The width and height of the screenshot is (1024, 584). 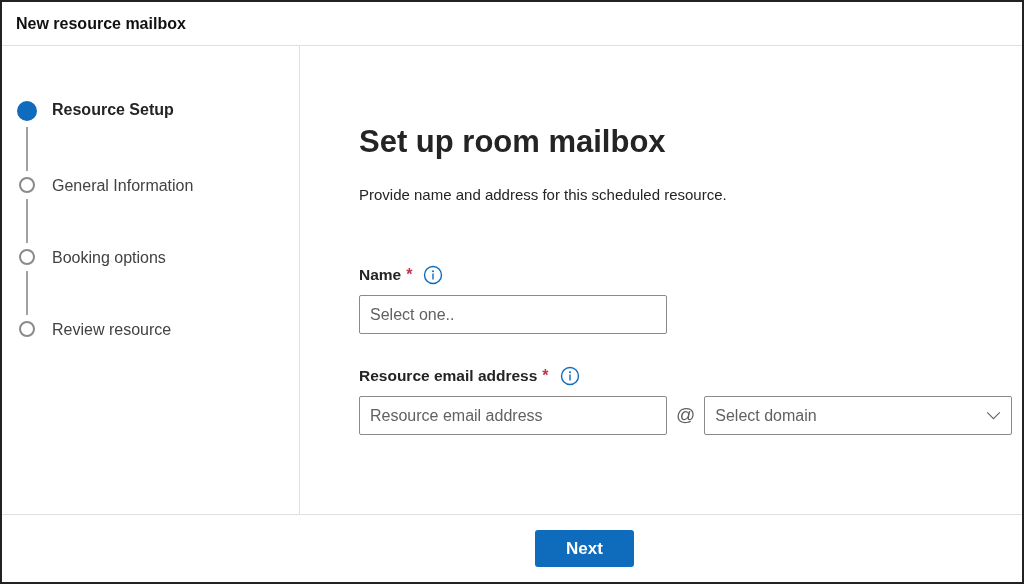 What do you see at coordinates (584, 548) in the screenshot?
I see `next-button: Next` at bounding box center [584, 548].